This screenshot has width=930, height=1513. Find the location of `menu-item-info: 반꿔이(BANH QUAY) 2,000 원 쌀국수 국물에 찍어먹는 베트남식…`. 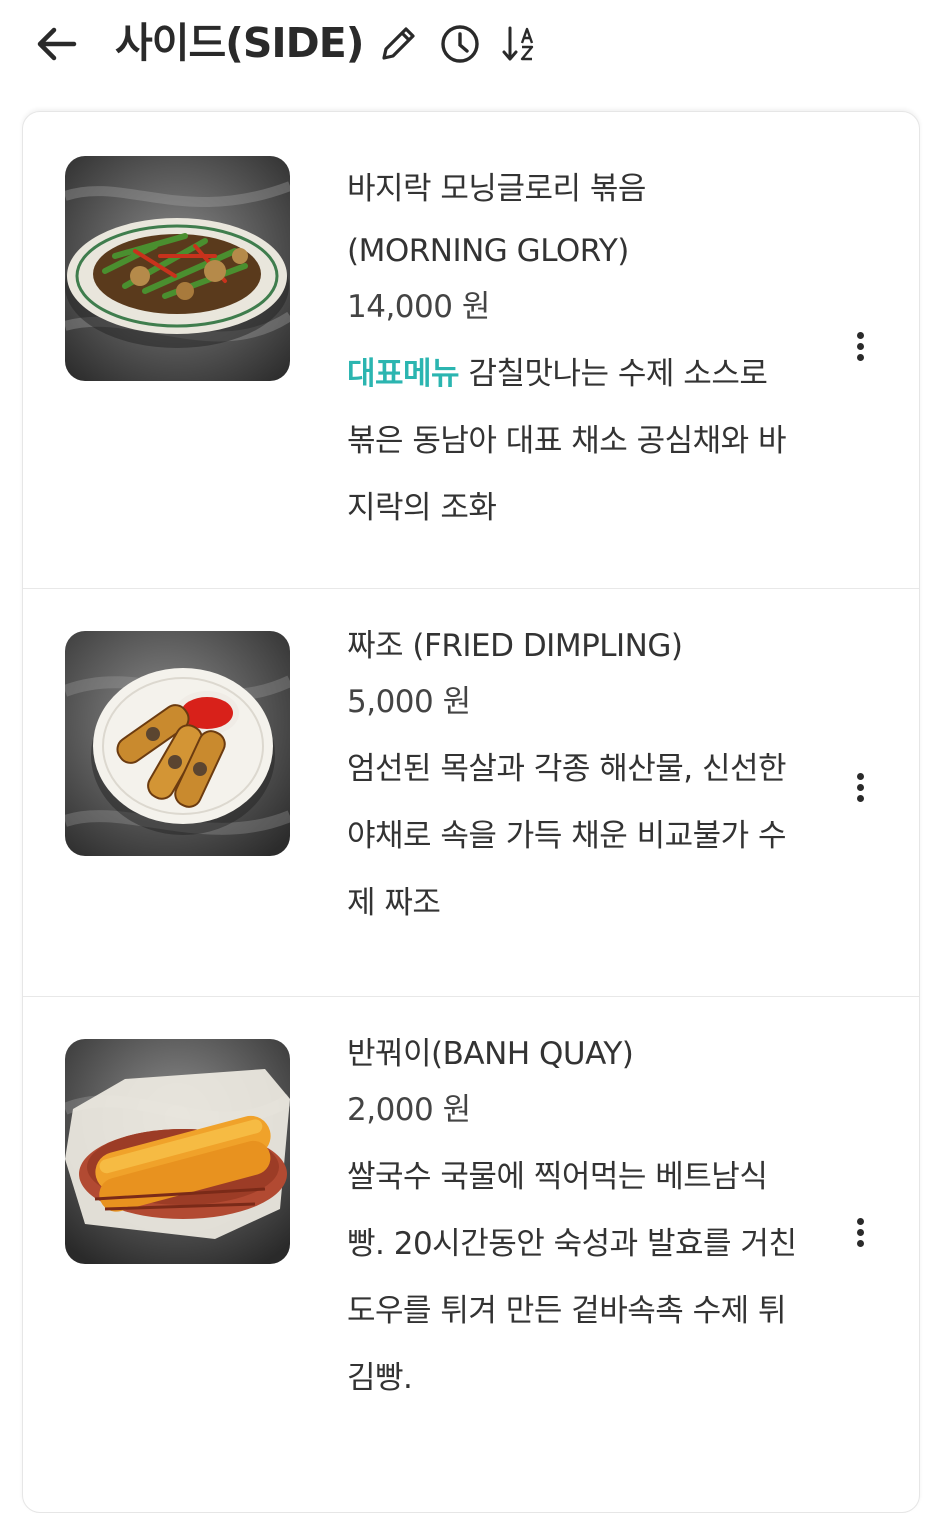

menu-item-info: 반꿔이(BANH QUAY) 2,000 원 쌀국수 국물에 찍어먹는 베트남식… is located at coordinates (592, 1216).